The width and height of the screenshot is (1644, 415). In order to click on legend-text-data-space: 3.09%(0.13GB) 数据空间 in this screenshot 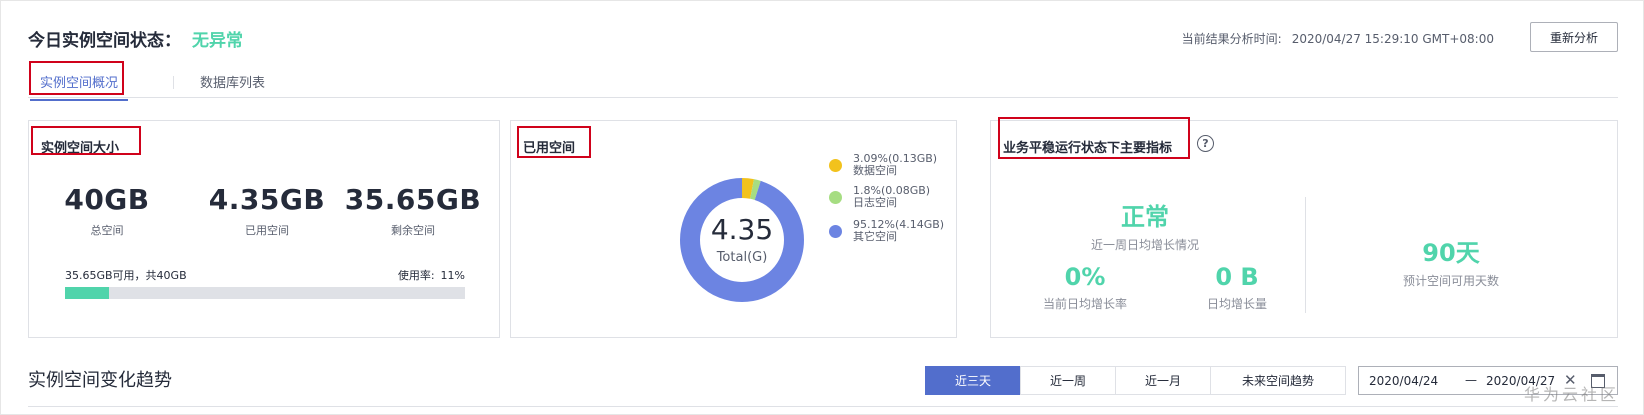, I will do `click(895, 165)`.